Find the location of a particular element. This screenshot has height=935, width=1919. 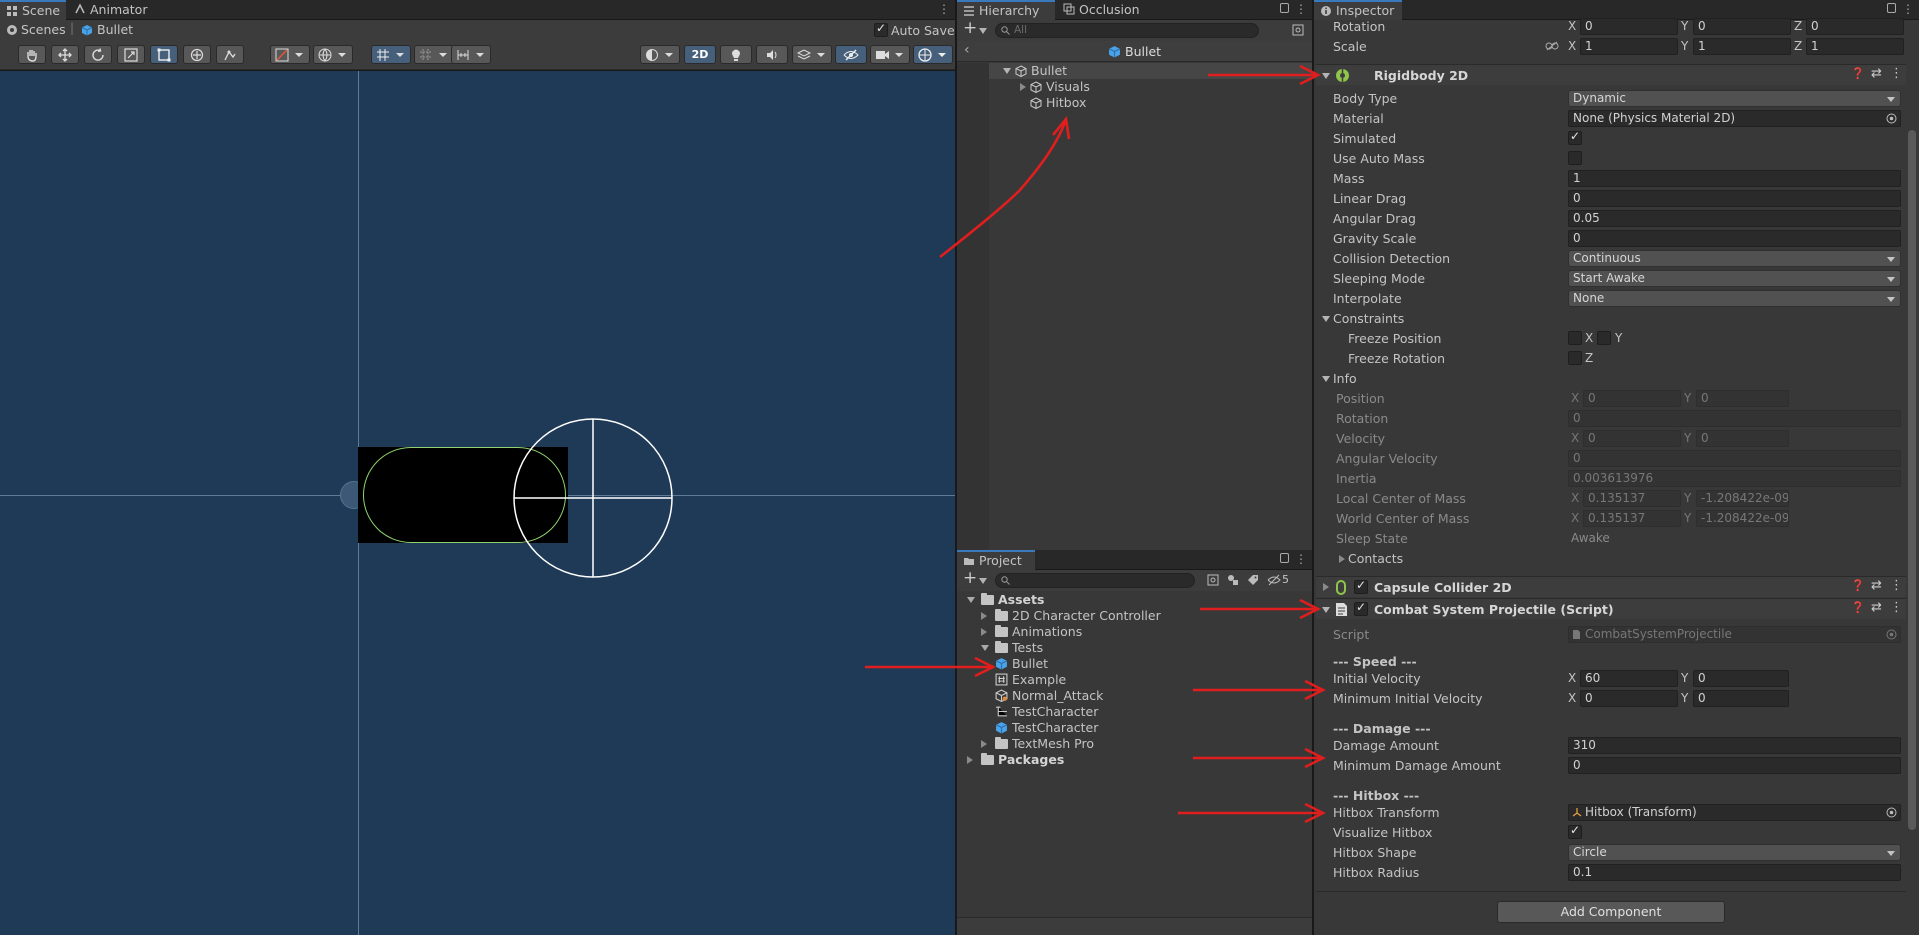

search-filter-icon is located at coordinates (1298, 30).